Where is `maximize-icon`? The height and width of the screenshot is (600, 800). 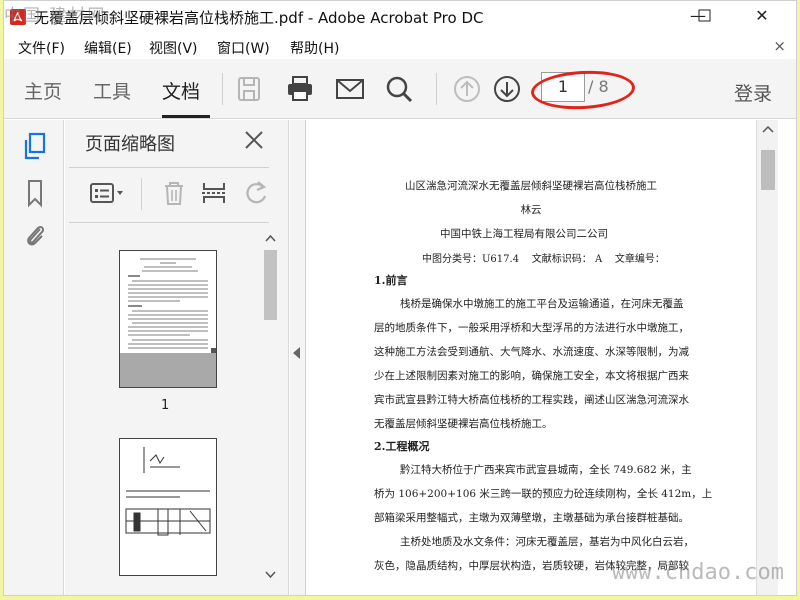
maximize-icon is located at coordinates (704, 15).